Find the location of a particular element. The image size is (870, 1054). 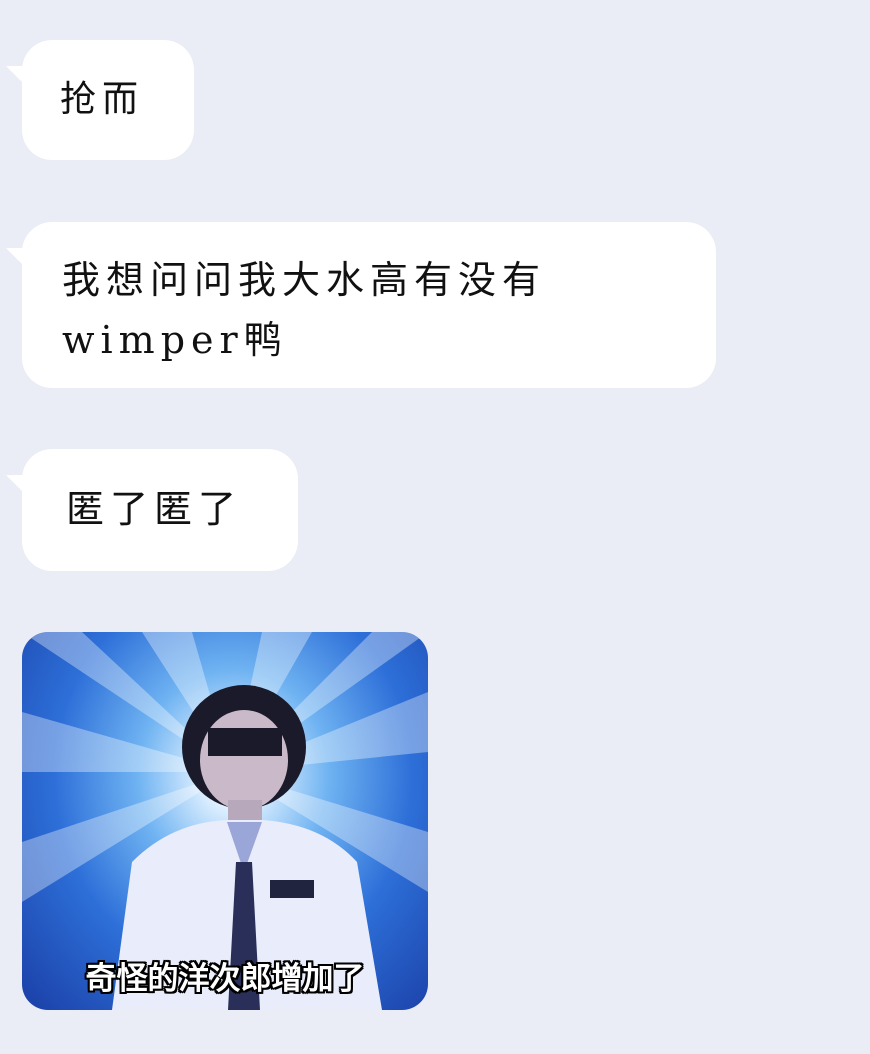

message-bubble-1: 抢而 is located at coordinates (108, 100).